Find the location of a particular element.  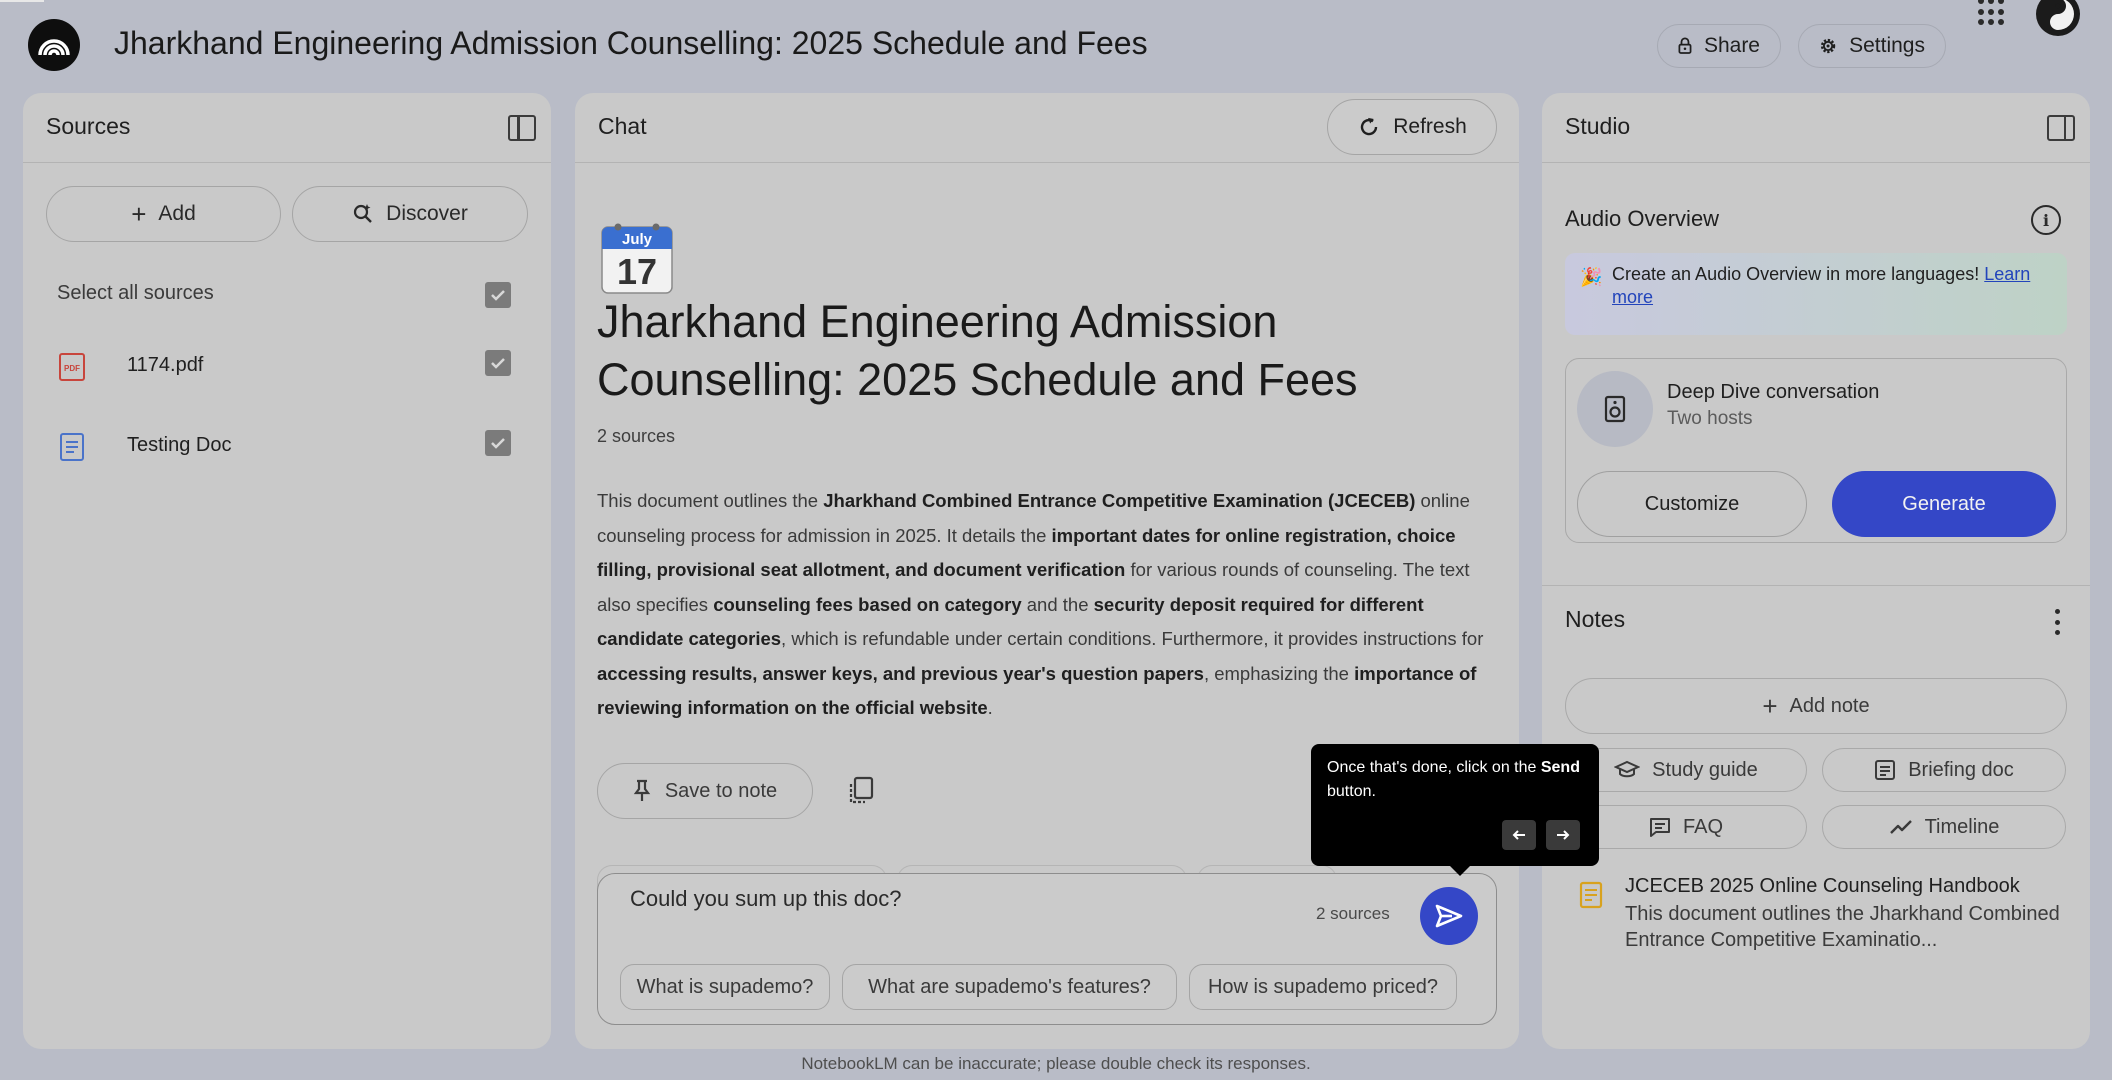

source-count: 2 sources is located at coordinates (636, 436).